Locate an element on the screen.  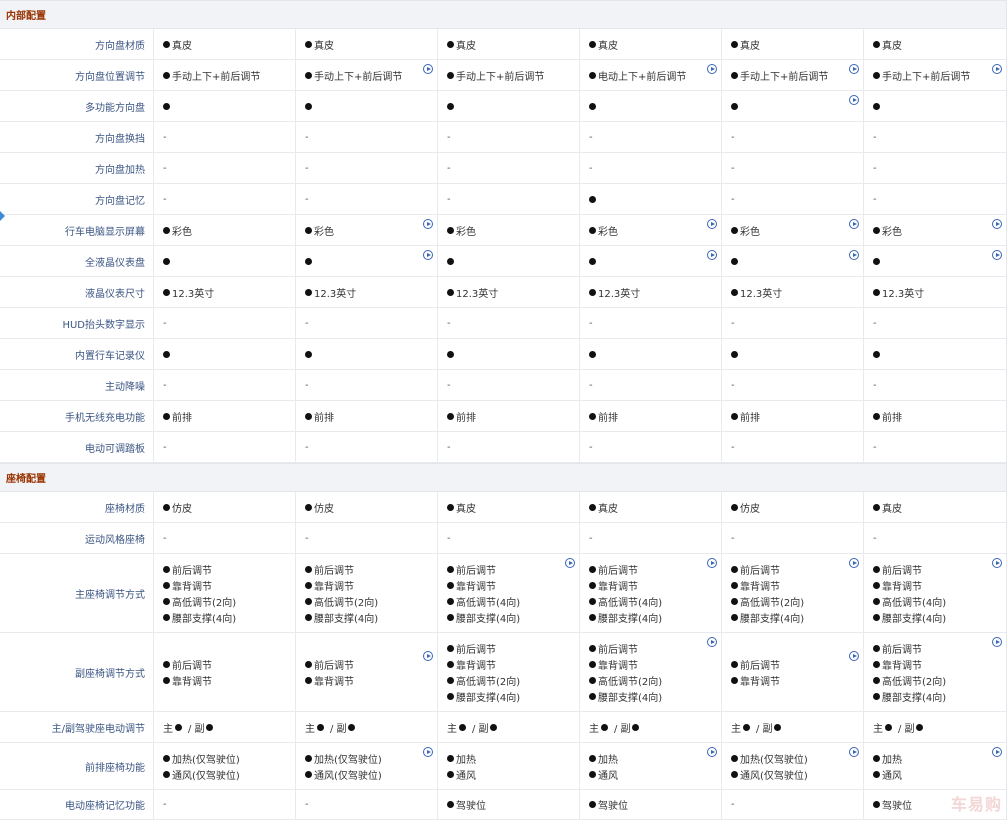
row-label: 主动降噪 is located at coordinates (77, 385).